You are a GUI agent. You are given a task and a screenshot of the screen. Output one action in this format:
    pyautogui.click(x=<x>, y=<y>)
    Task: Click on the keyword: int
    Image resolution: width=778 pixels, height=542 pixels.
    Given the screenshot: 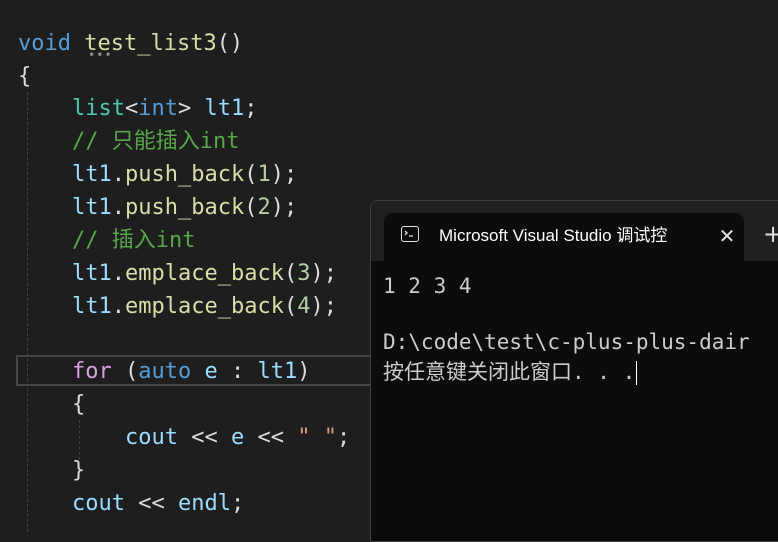 What is the action you would take?
    pyautogui.click(x=158, y=108)
    